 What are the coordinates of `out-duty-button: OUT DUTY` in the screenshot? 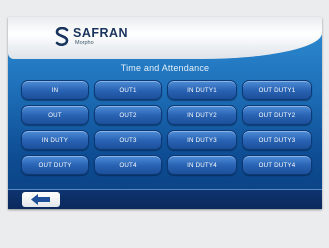 It's located at (55, 165).